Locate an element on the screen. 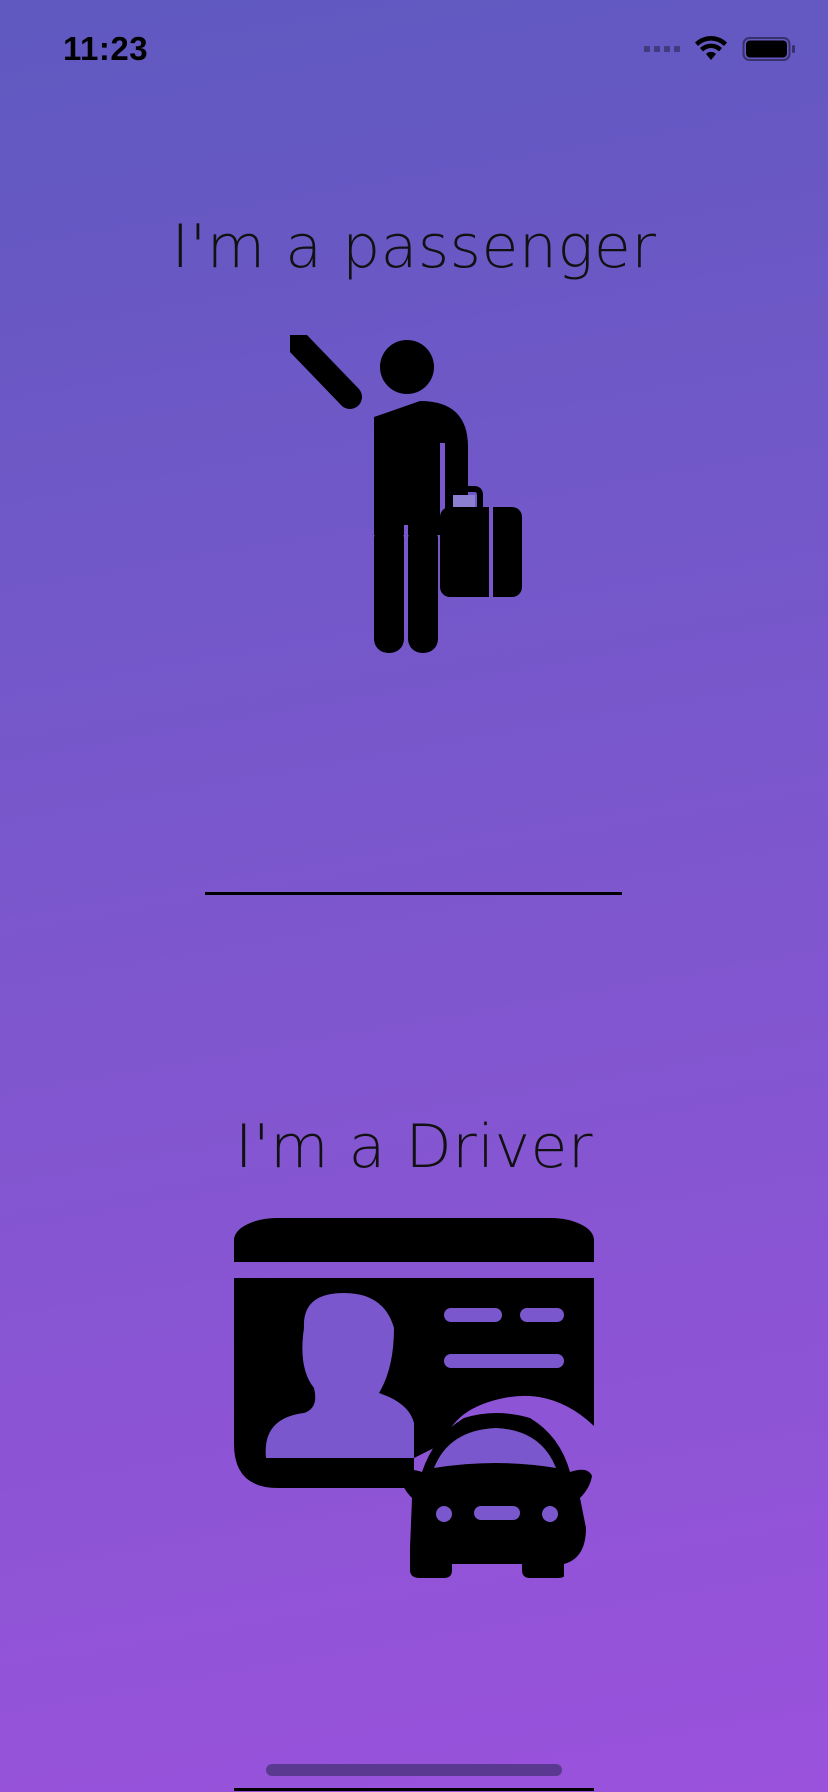  section-divider is located at coordinates (413, 893).